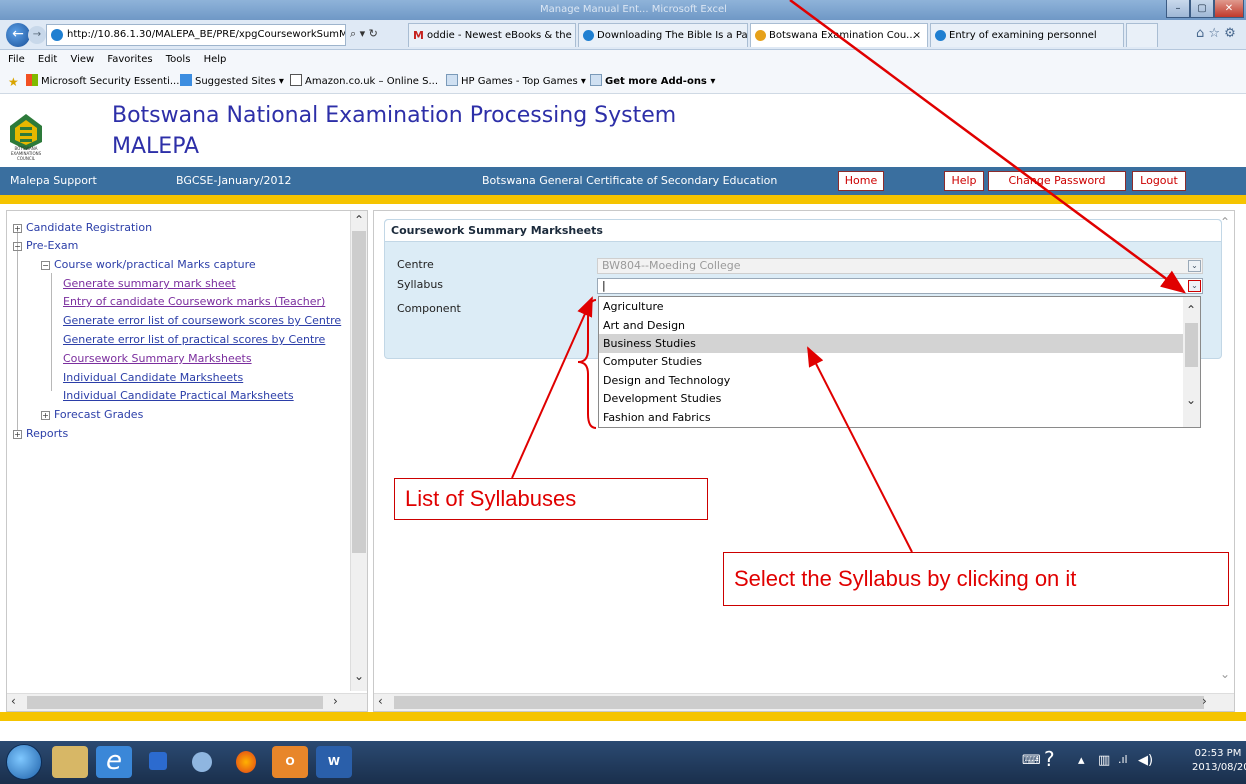  I want to click on windows-flag-icon, so click(32, 80).